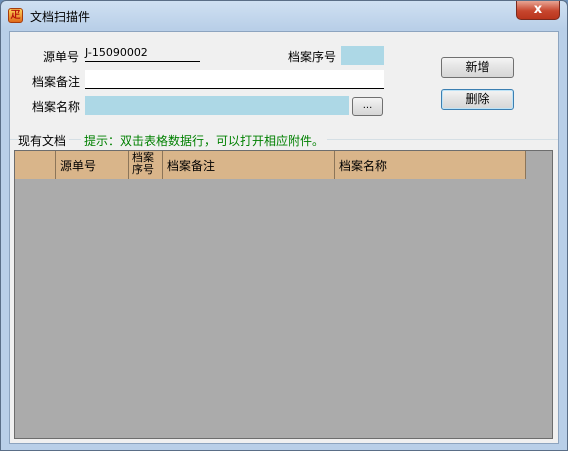 The height and width of the screenshot is (451, 568). I want to click on close-icon: x, so click(538, 9).